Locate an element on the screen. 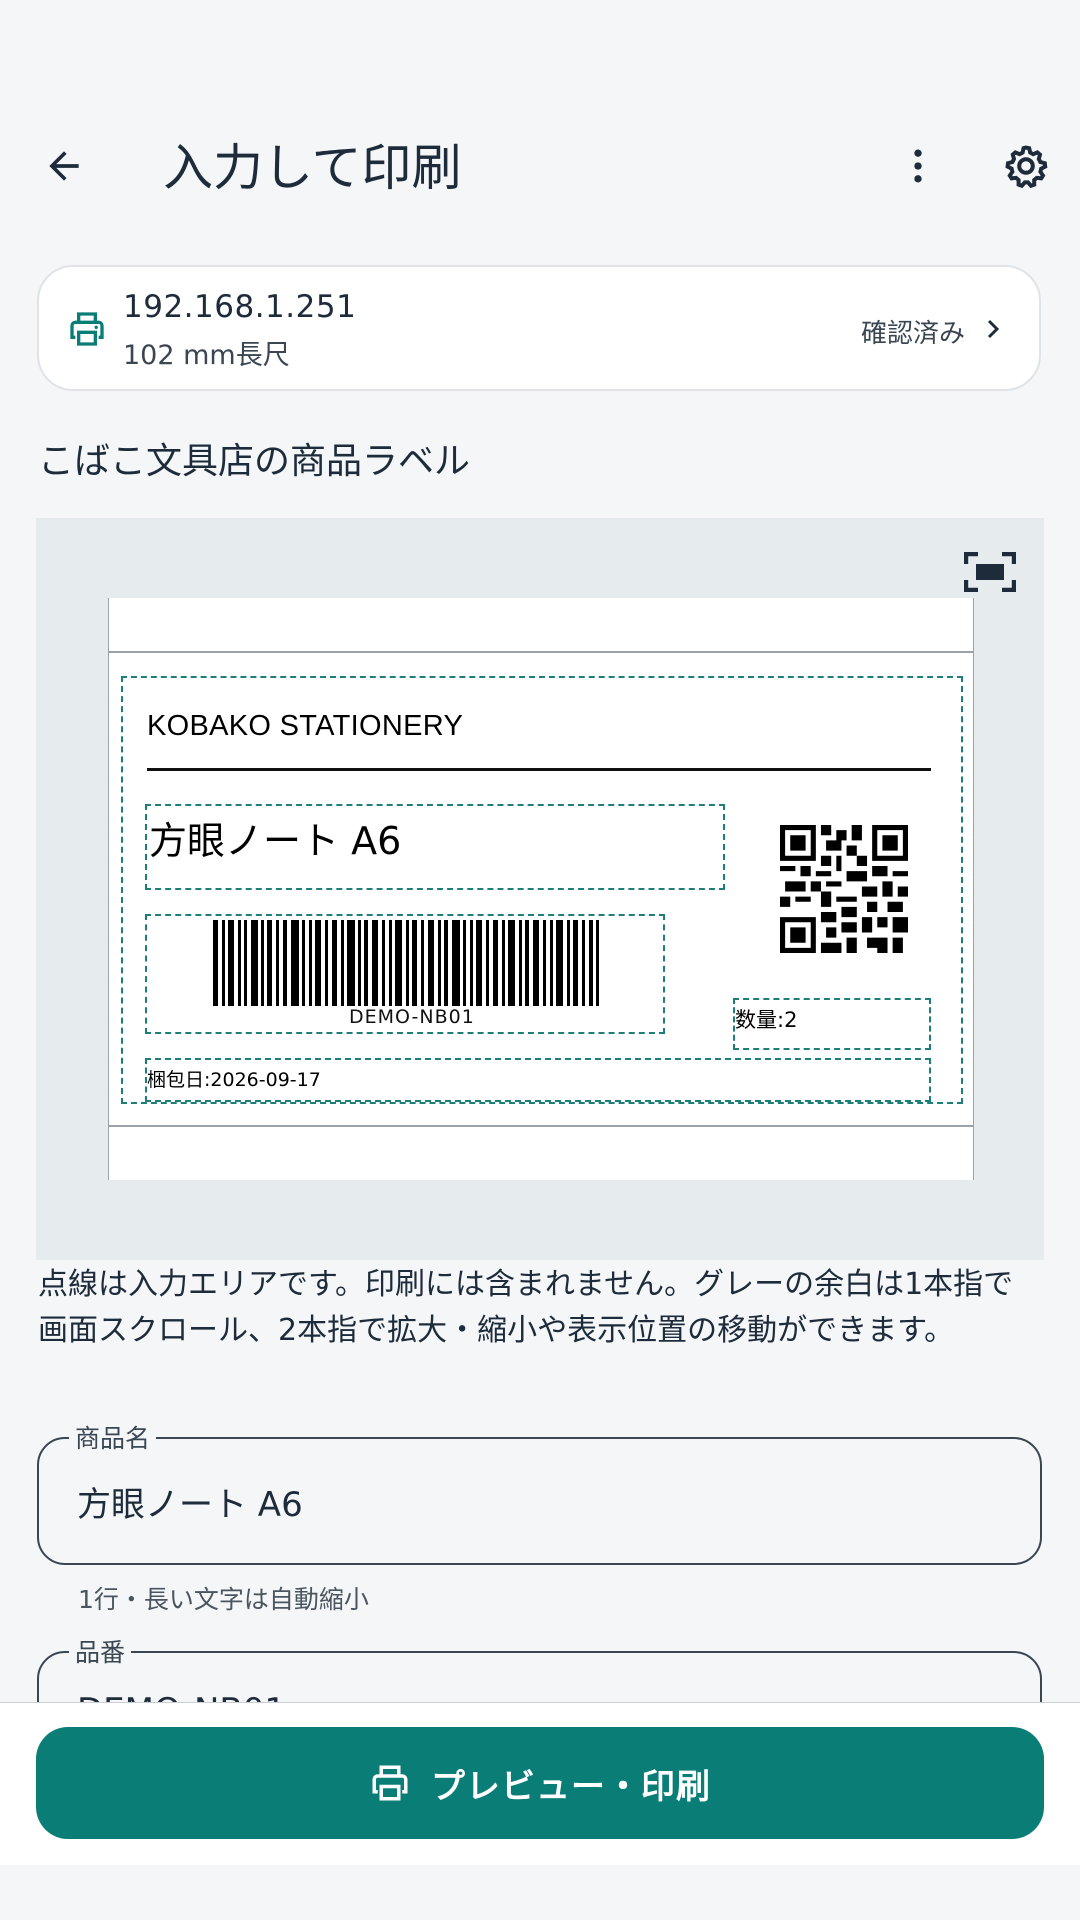 The image size is (1080, 1920). label-brand: KOBAKO STATIONERY is located at coordinates (305, 726).